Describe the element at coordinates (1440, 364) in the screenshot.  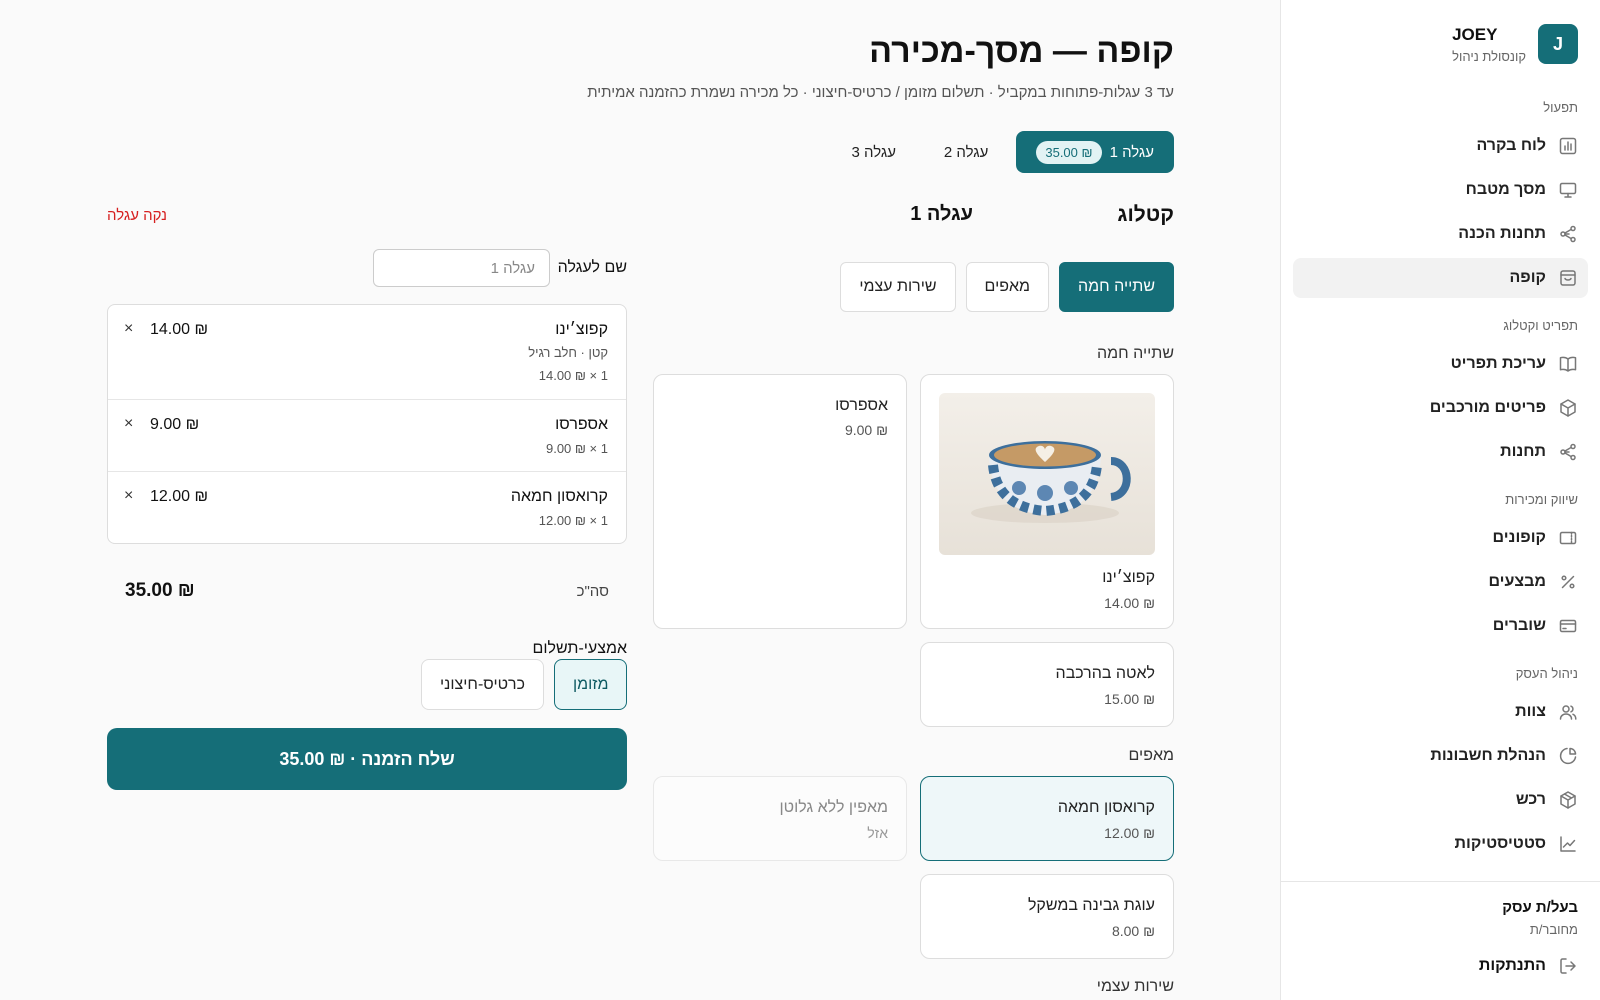
I see `sidebar-item-edit-menu: עריכת תפריט` at that location.